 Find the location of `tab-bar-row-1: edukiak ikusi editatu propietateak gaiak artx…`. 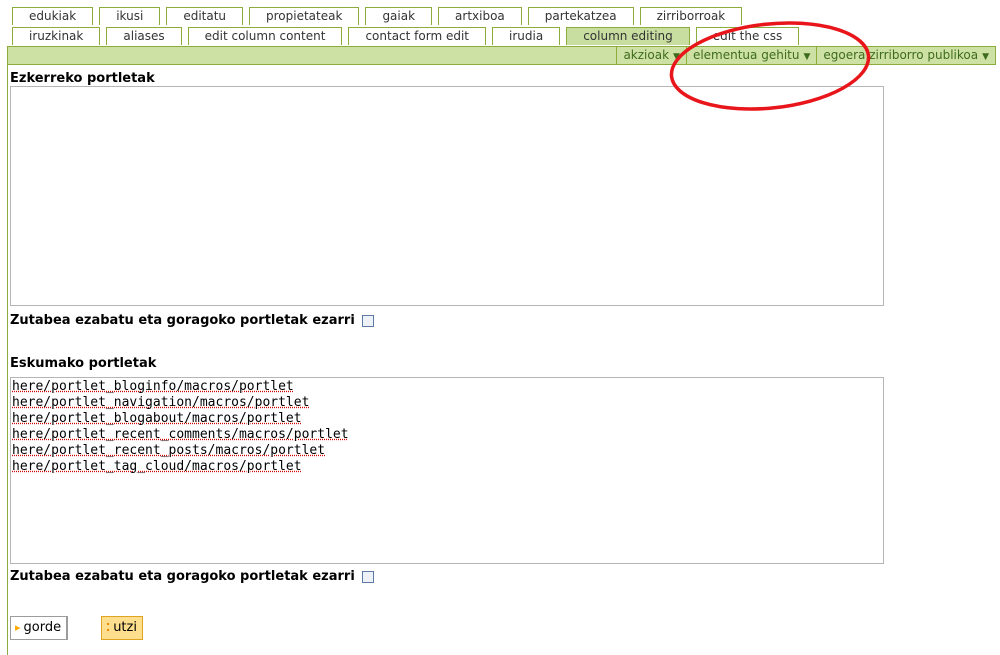

tab-bar-row-1: edukiak ikusi editatu propietateak gaiak artx… is located at coordinates (377, 16).